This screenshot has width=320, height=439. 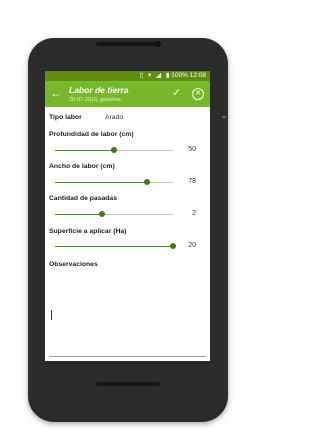 What do you see at coordinates (99, 90) in the screenshot?
I see `page-title: Labor de tierra` at bounding box center [99, 90].